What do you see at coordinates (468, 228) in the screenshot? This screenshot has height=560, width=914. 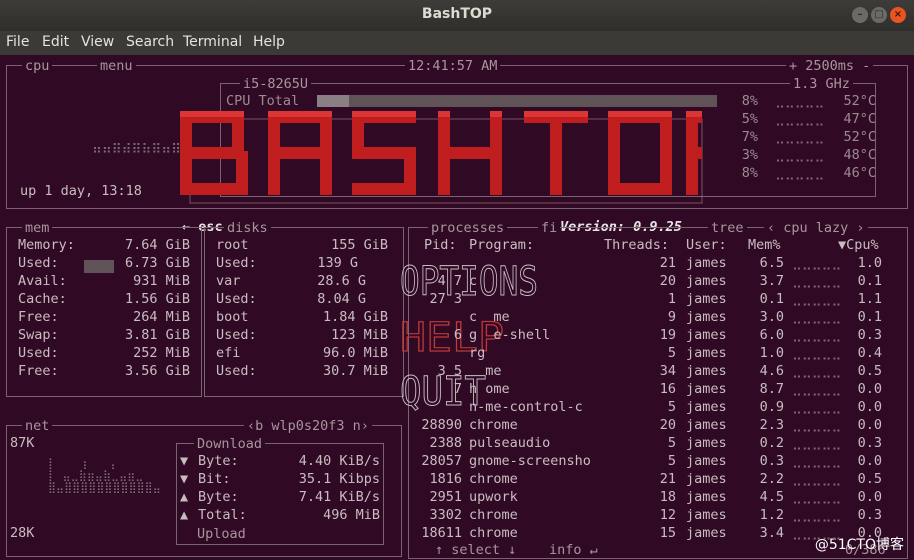 I see `proc-label: processes` at bounding box center [468, 228].